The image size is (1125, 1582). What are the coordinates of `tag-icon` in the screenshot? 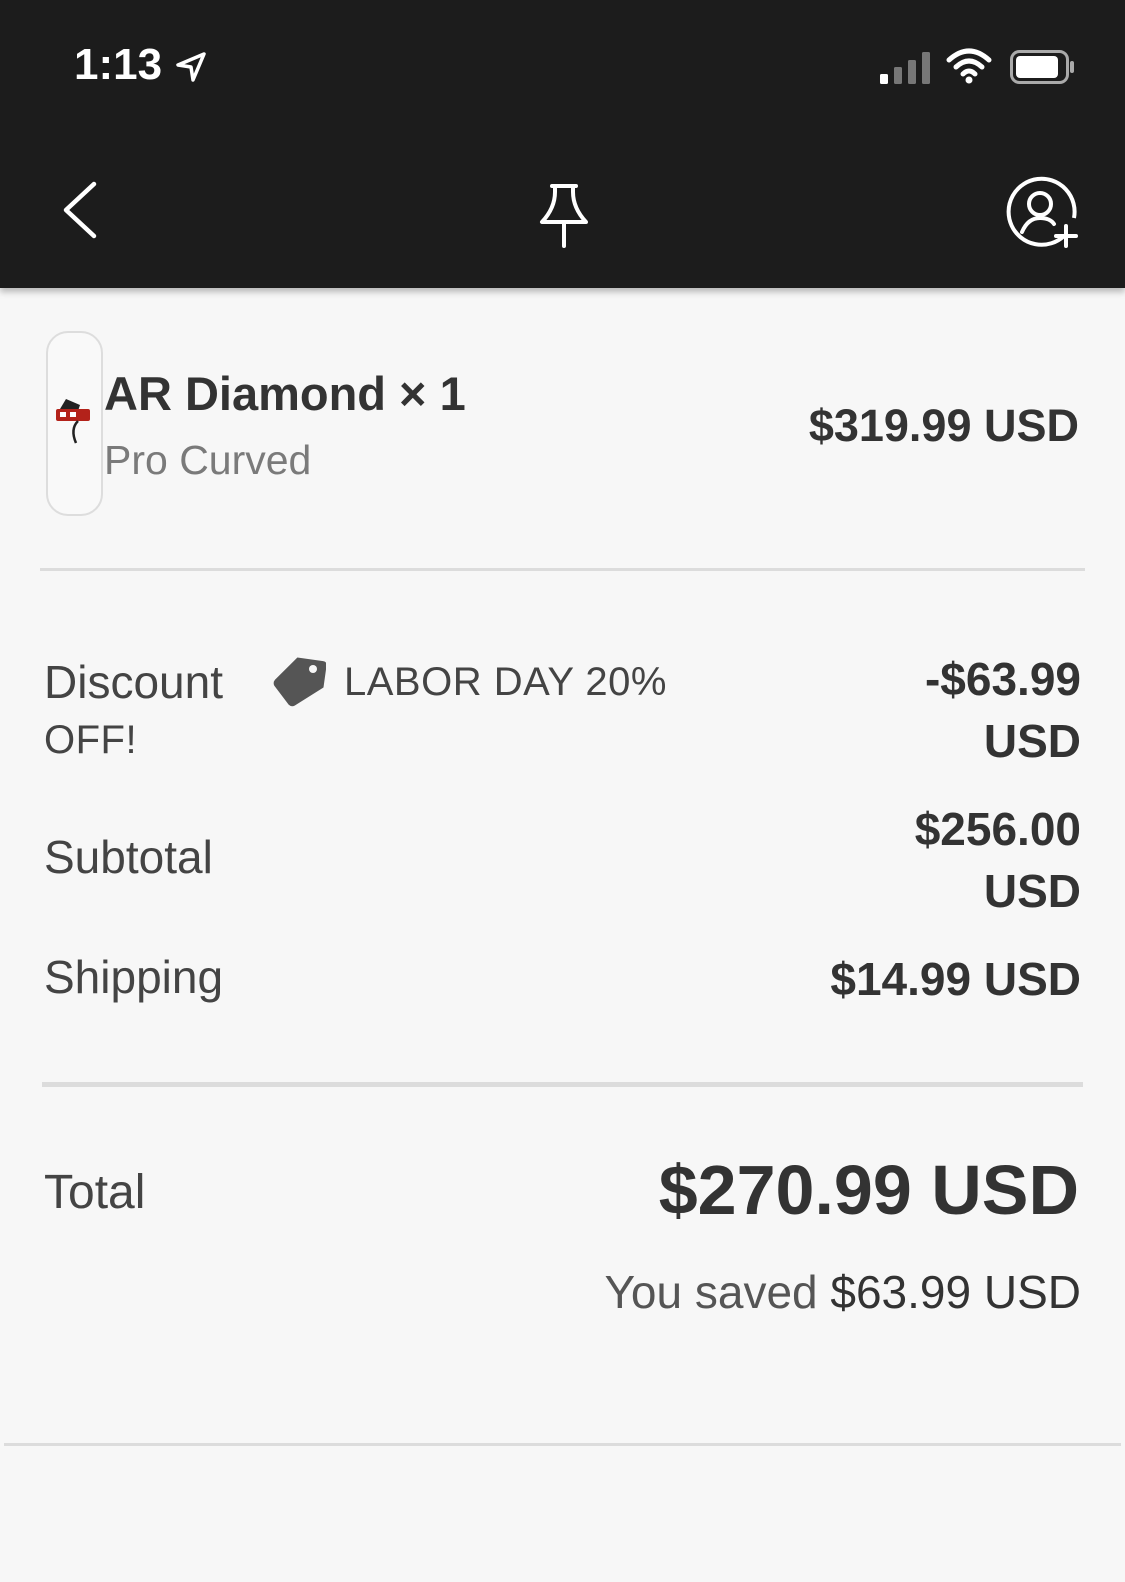 It's located at (299, 682).